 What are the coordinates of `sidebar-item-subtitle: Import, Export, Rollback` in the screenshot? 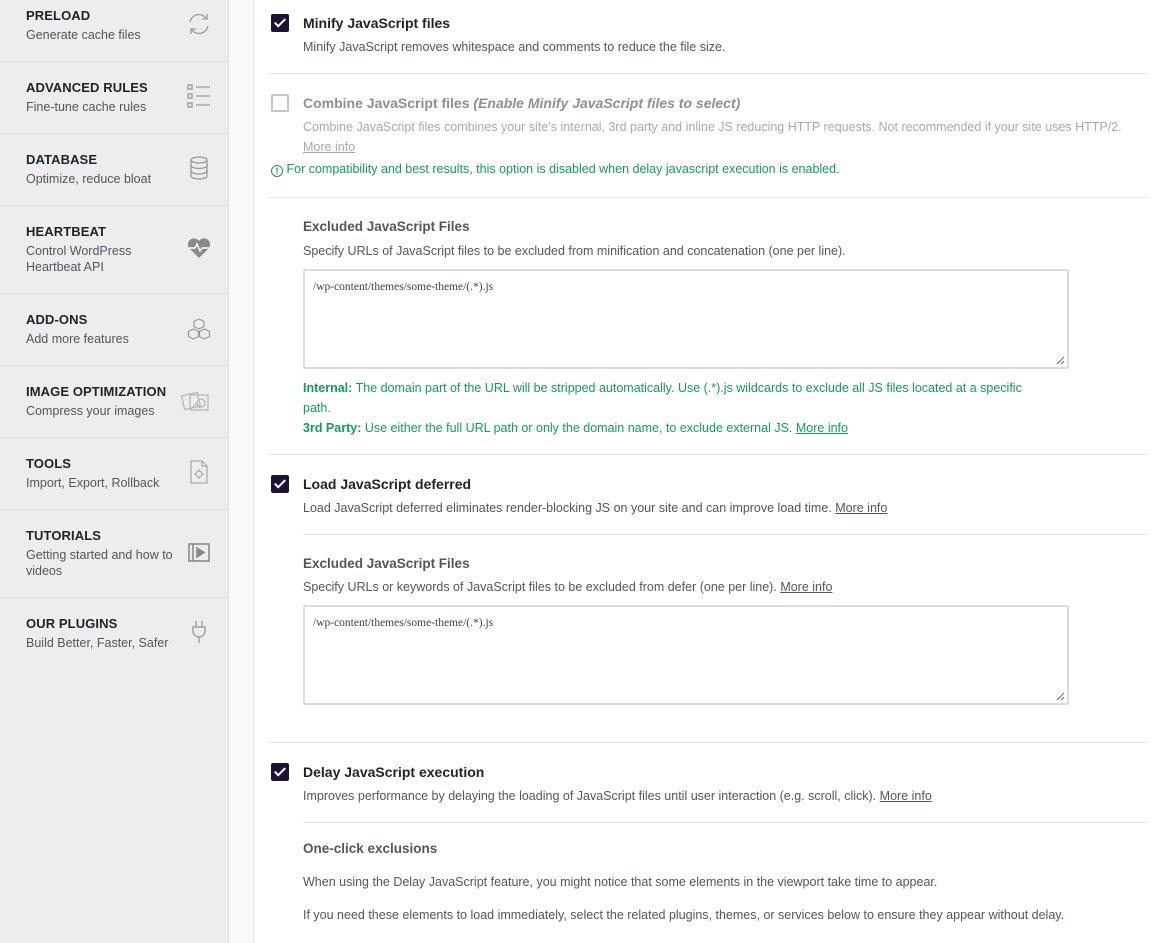 It's located at (93, 483).